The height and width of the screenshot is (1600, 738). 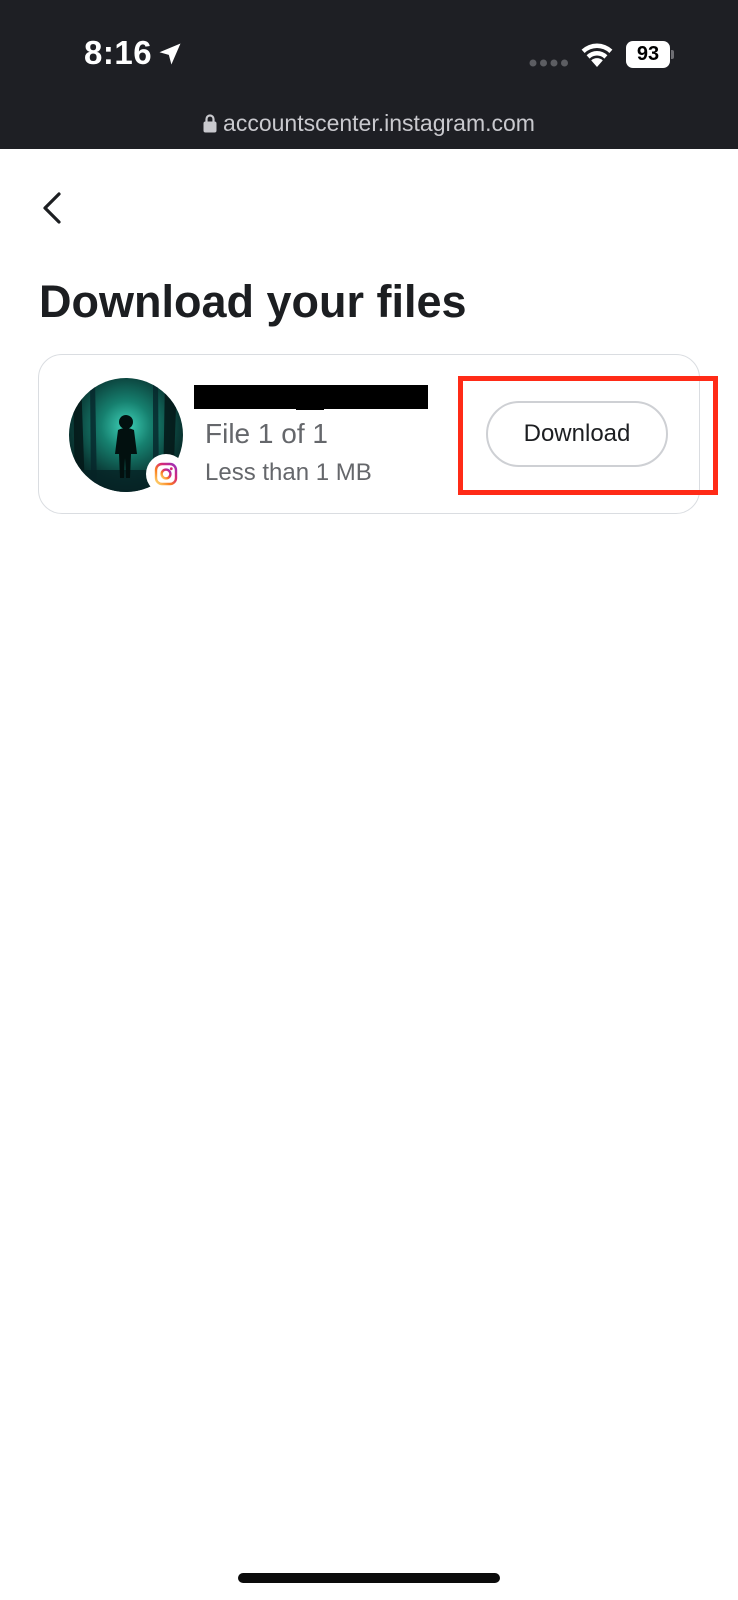 What do you see at coordinates (311, 397) in the screenshot?
I see `redacted-account-name` at bounding box center [311, 397].